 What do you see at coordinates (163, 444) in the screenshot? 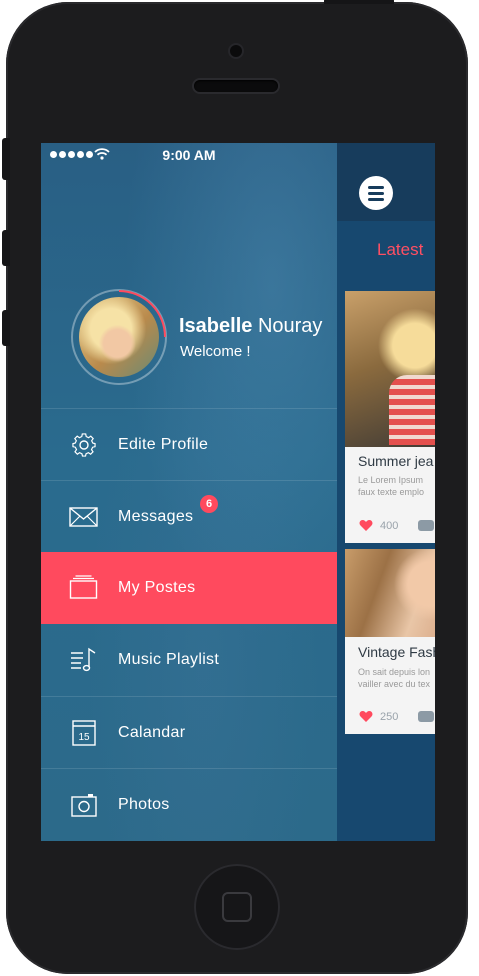
I see `menu-item-label: Edite Profile` at bounding box center [163, 444].